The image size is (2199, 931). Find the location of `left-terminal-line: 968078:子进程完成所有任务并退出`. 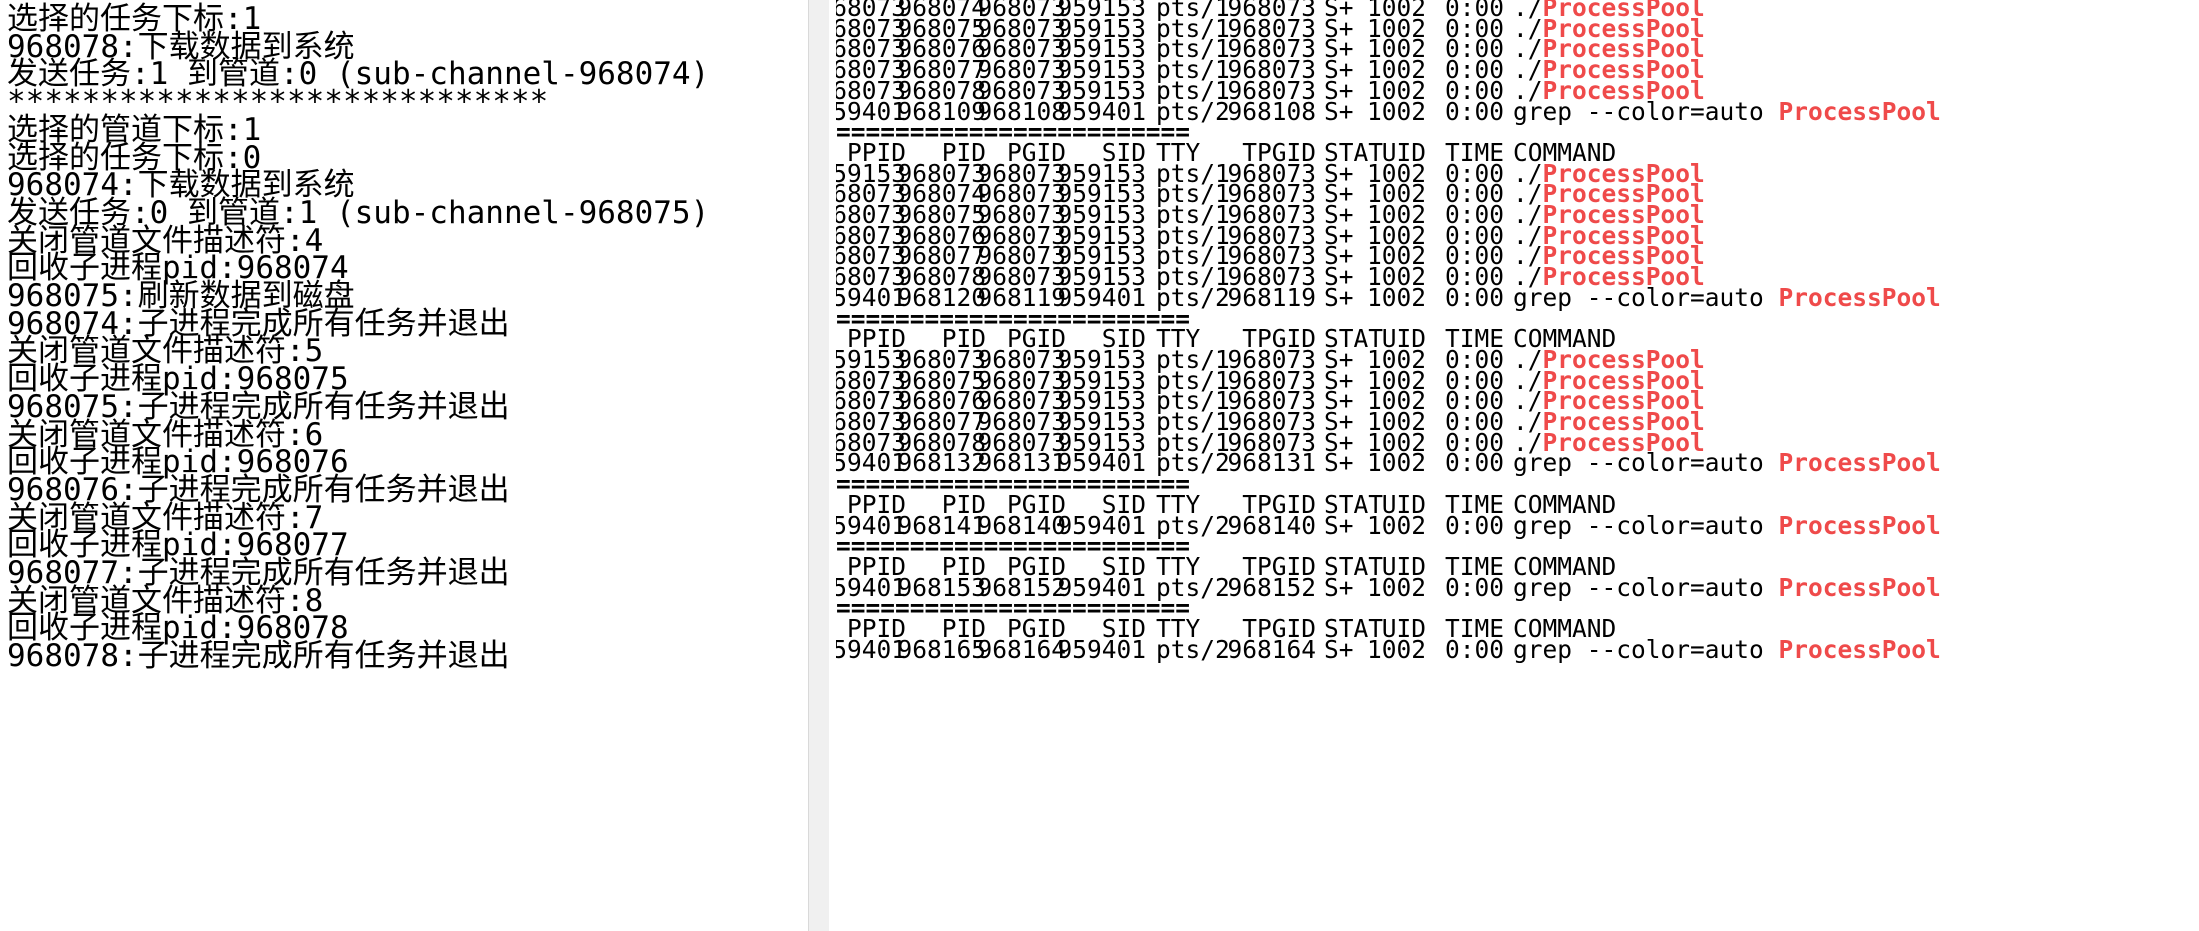

left-terminal-line: 968078:子进程完成所有任务并退出 is located at coordinates (258, 656).